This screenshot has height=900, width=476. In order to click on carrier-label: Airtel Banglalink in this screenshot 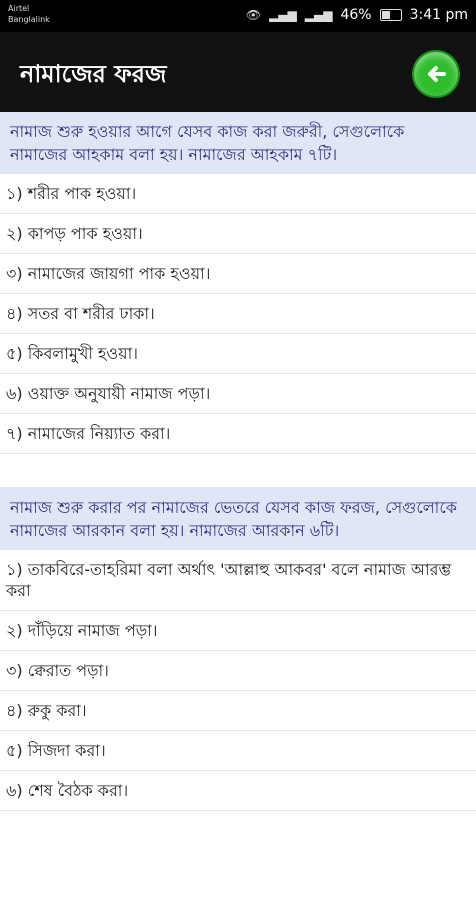, I will do `click(29, 14)`.